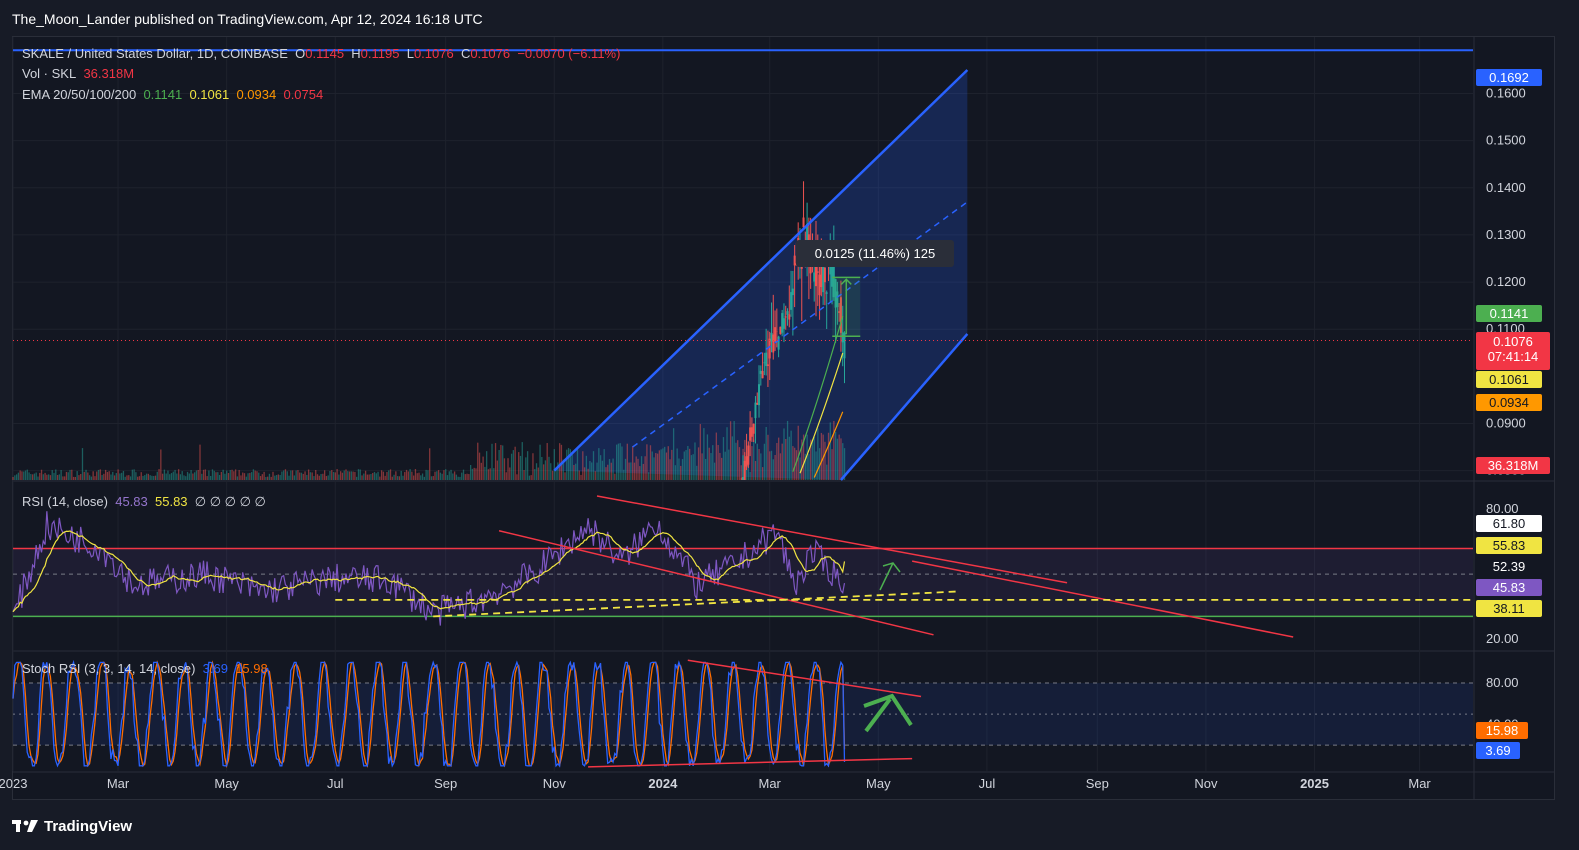 The width and height of the screenshot is (1579, 850). What do you see at coordinates (72, 826) in the screenshot?
I see `footer-brand: TradingView` at bounding box center [72, 826].